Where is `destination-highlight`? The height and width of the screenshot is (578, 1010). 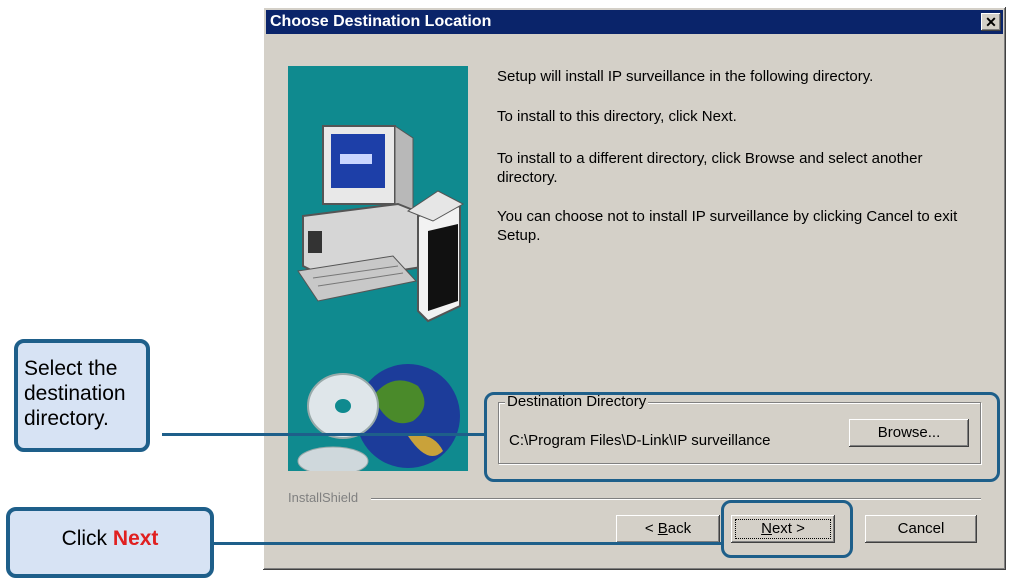 destination-highlight is located at coordinates (742, 437).